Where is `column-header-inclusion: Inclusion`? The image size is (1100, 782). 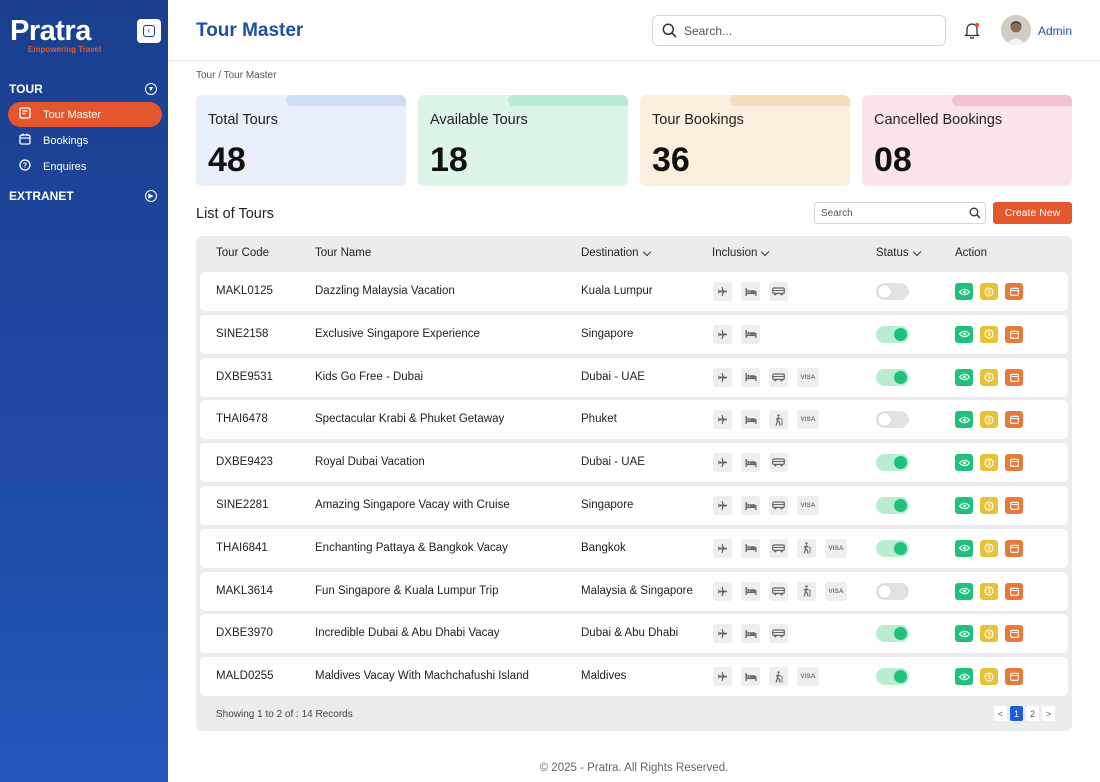 column-header-inclusion: Inclusion is located at coordinates (741, 253).